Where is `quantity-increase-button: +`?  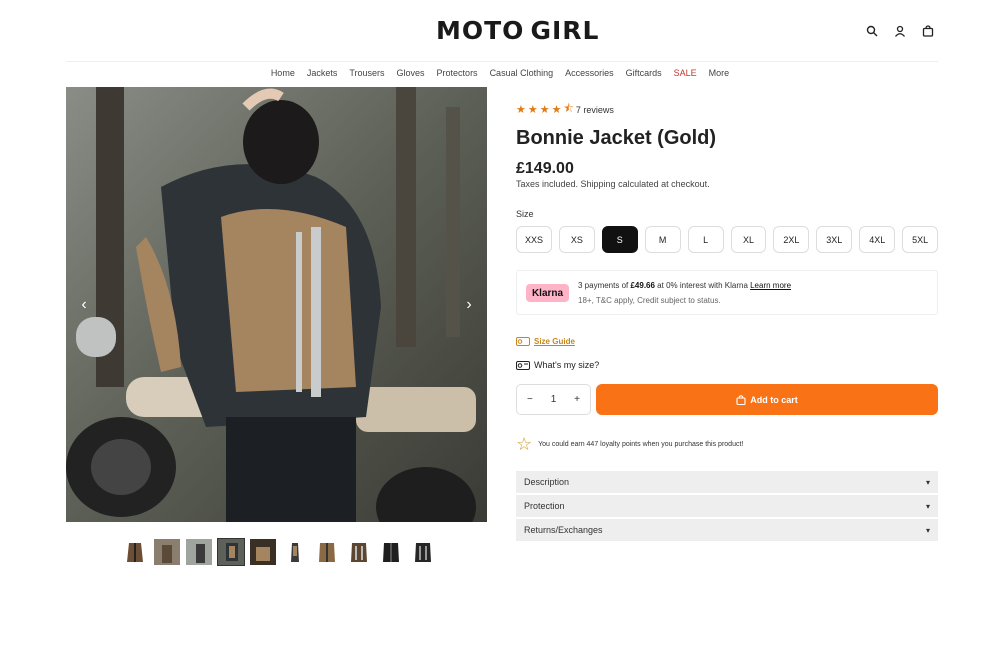 quantity-increase-button: + is located at coordinates (577, 399).